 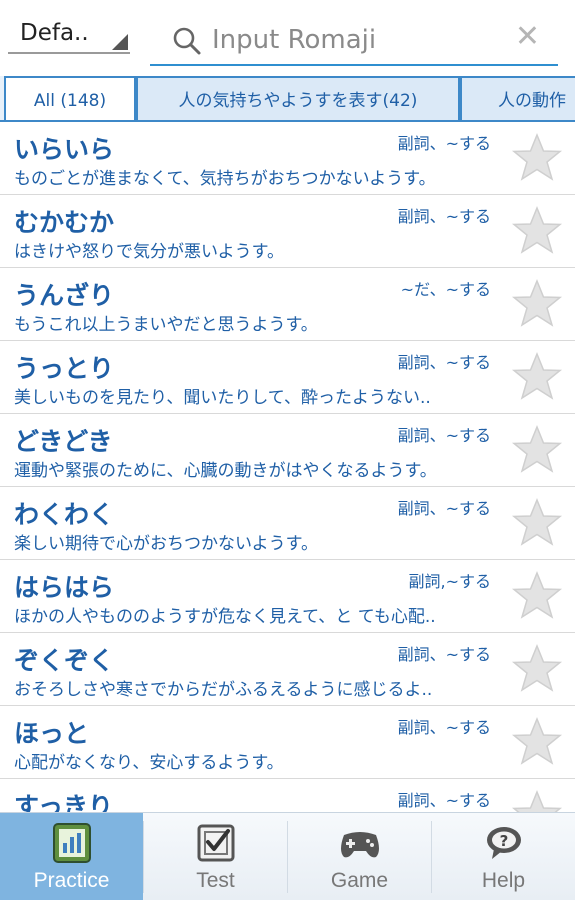 I want to click on word-title: いらいら, so click(x=64, y=149).